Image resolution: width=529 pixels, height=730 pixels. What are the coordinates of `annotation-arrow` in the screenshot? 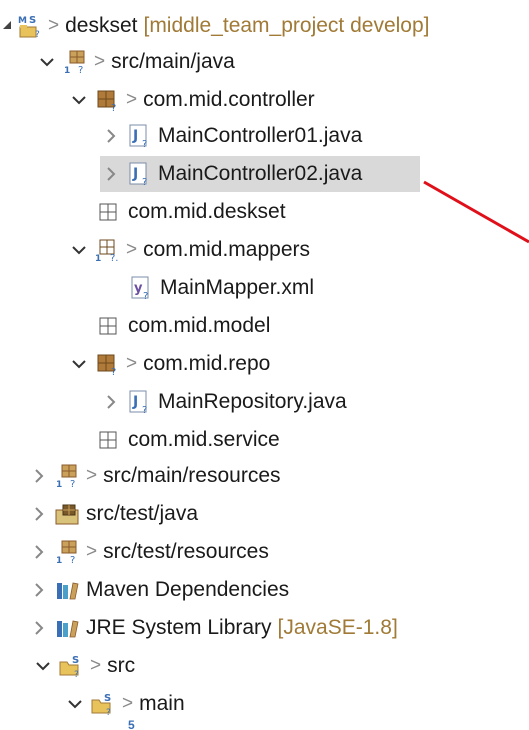 It's located at (476, 212).